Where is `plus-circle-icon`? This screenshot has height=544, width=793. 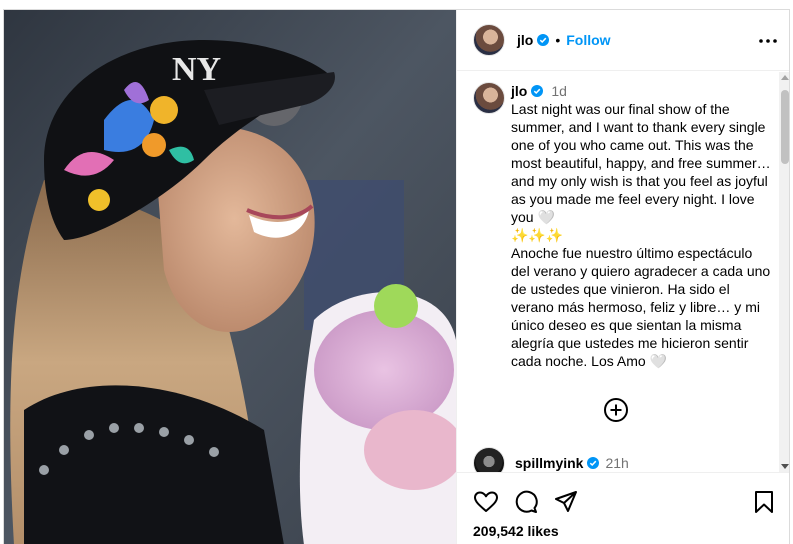
plus-circle-icon is located at coordinates (616, 410).